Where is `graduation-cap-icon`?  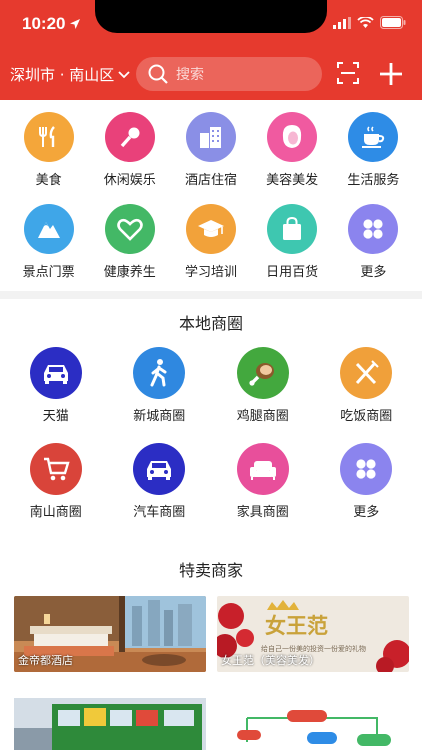
graduation-cap-icon is located at coordinates (210, 229).